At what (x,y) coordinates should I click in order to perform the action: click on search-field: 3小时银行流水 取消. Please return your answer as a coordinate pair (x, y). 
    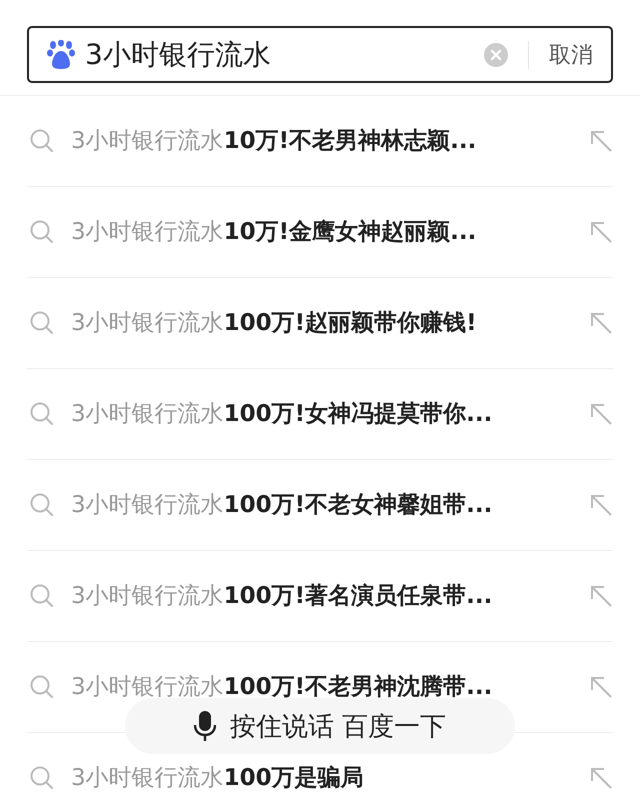
    Looking at the image, I should click on (320, 54).